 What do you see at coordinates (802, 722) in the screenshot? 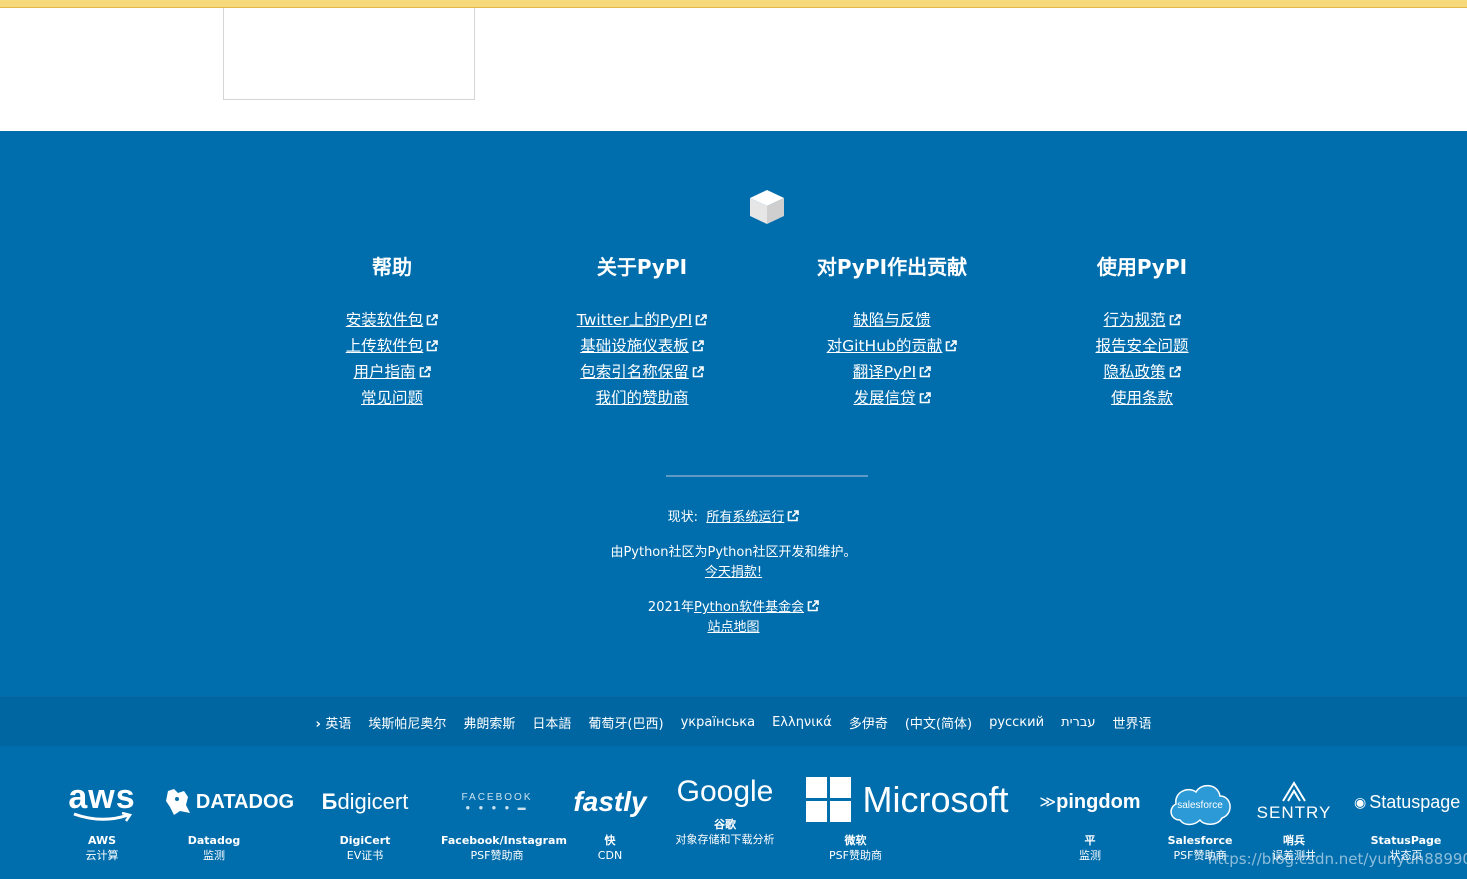
I see `language-option: Ελληνικά` at bounding box center [802, 722].